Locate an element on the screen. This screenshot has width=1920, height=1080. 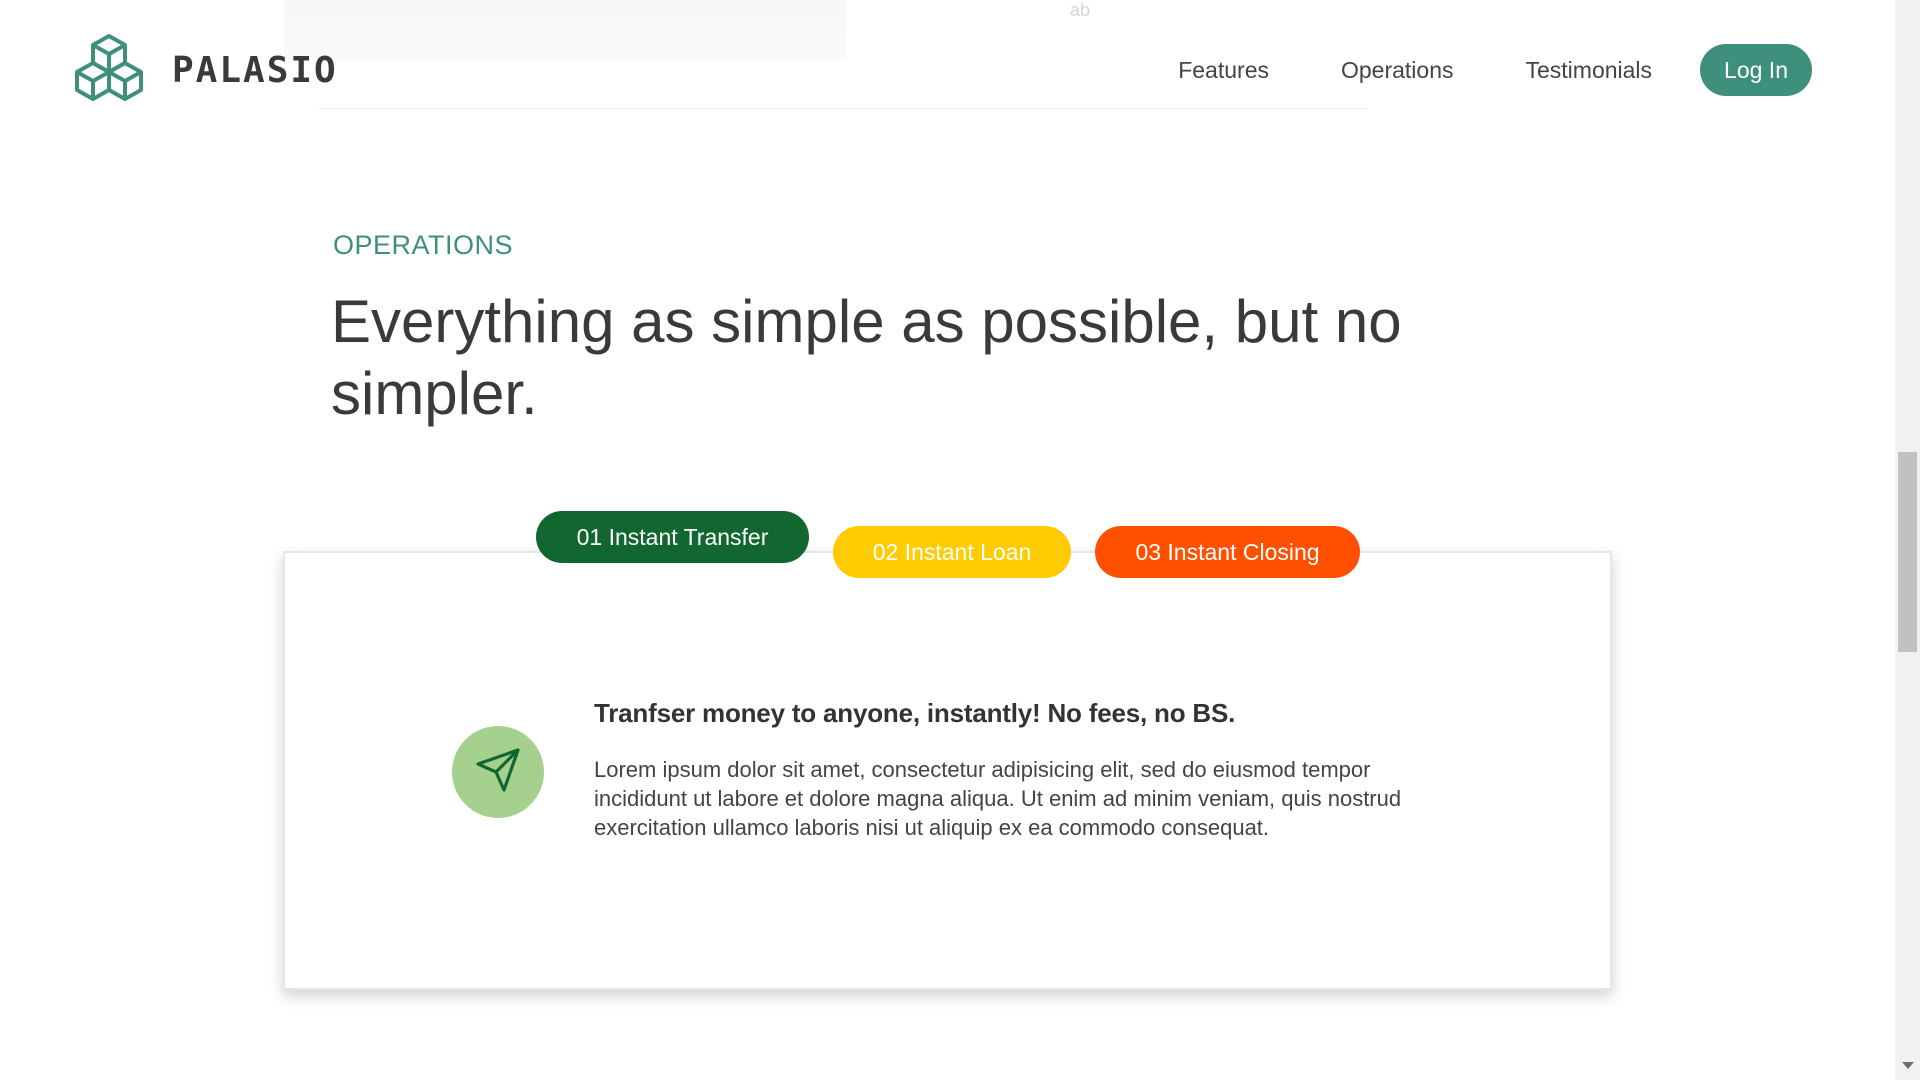
previous-section-text: ab is located at coordinates (1080, 10).